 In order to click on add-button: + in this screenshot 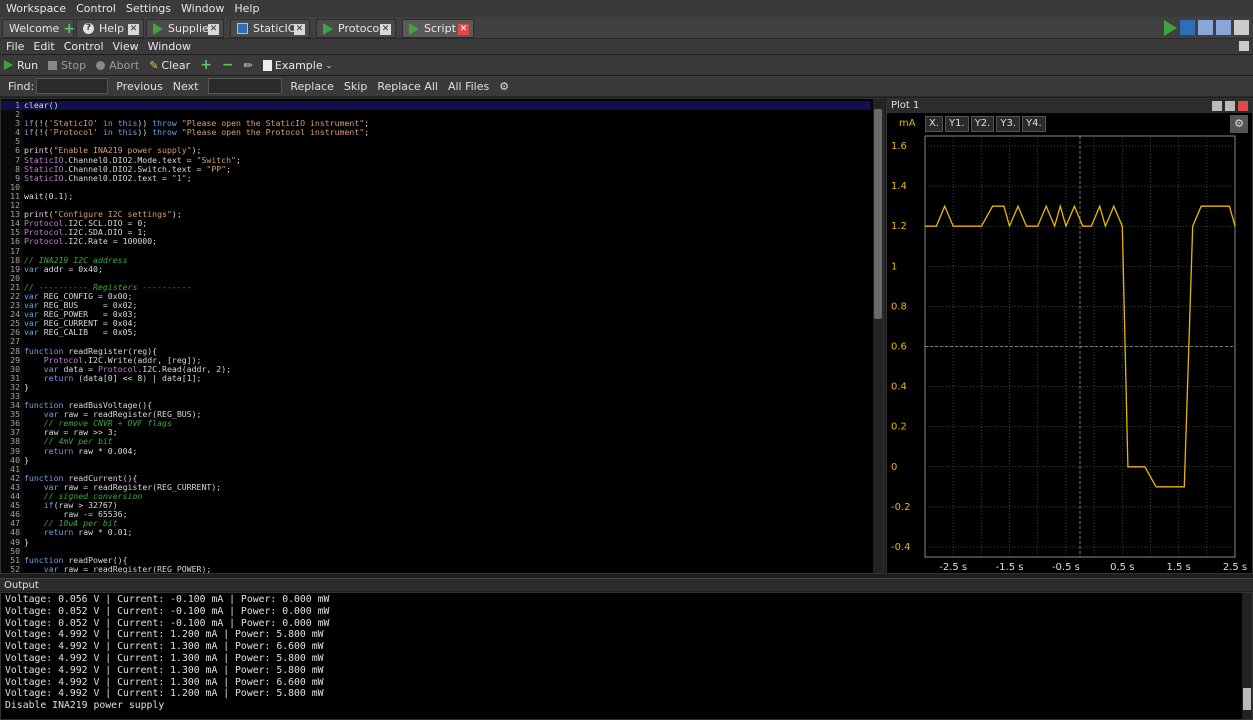, I will do `click(206, 65)`.